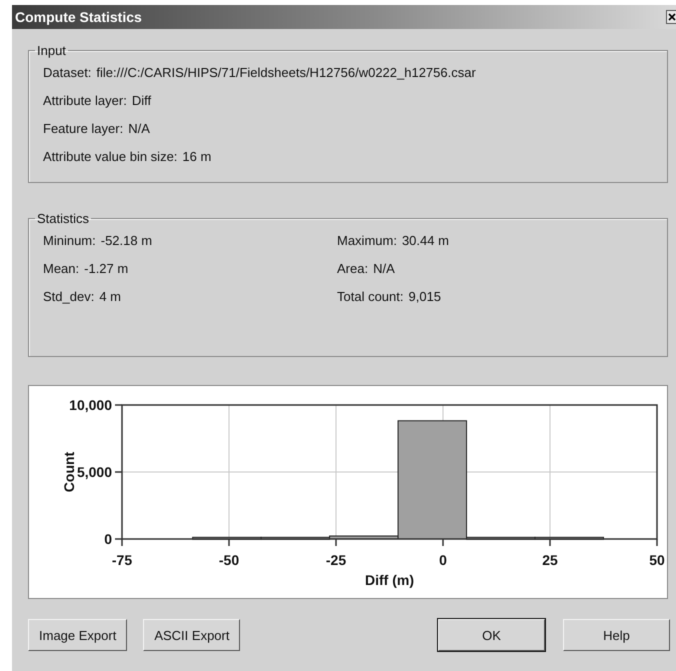  Describe the element at coordinates (90, 405) in the screenshot. I see `y-tick-label: 10,000` at that location.